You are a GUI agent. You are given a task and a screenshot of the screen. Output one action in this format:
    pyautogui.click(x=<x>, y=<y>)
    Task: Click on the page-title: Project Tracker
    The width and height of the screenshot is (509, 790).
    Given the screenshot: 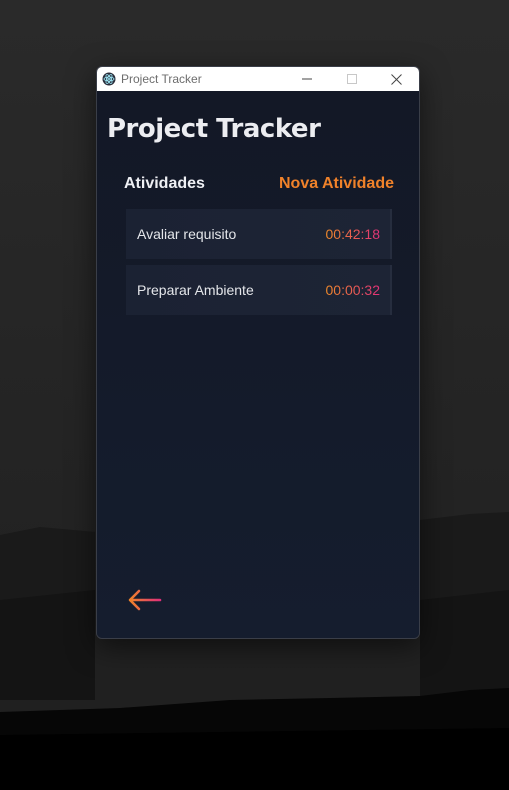 What is the action you would take?
    pyautogui.click(x=214, y=129)
    